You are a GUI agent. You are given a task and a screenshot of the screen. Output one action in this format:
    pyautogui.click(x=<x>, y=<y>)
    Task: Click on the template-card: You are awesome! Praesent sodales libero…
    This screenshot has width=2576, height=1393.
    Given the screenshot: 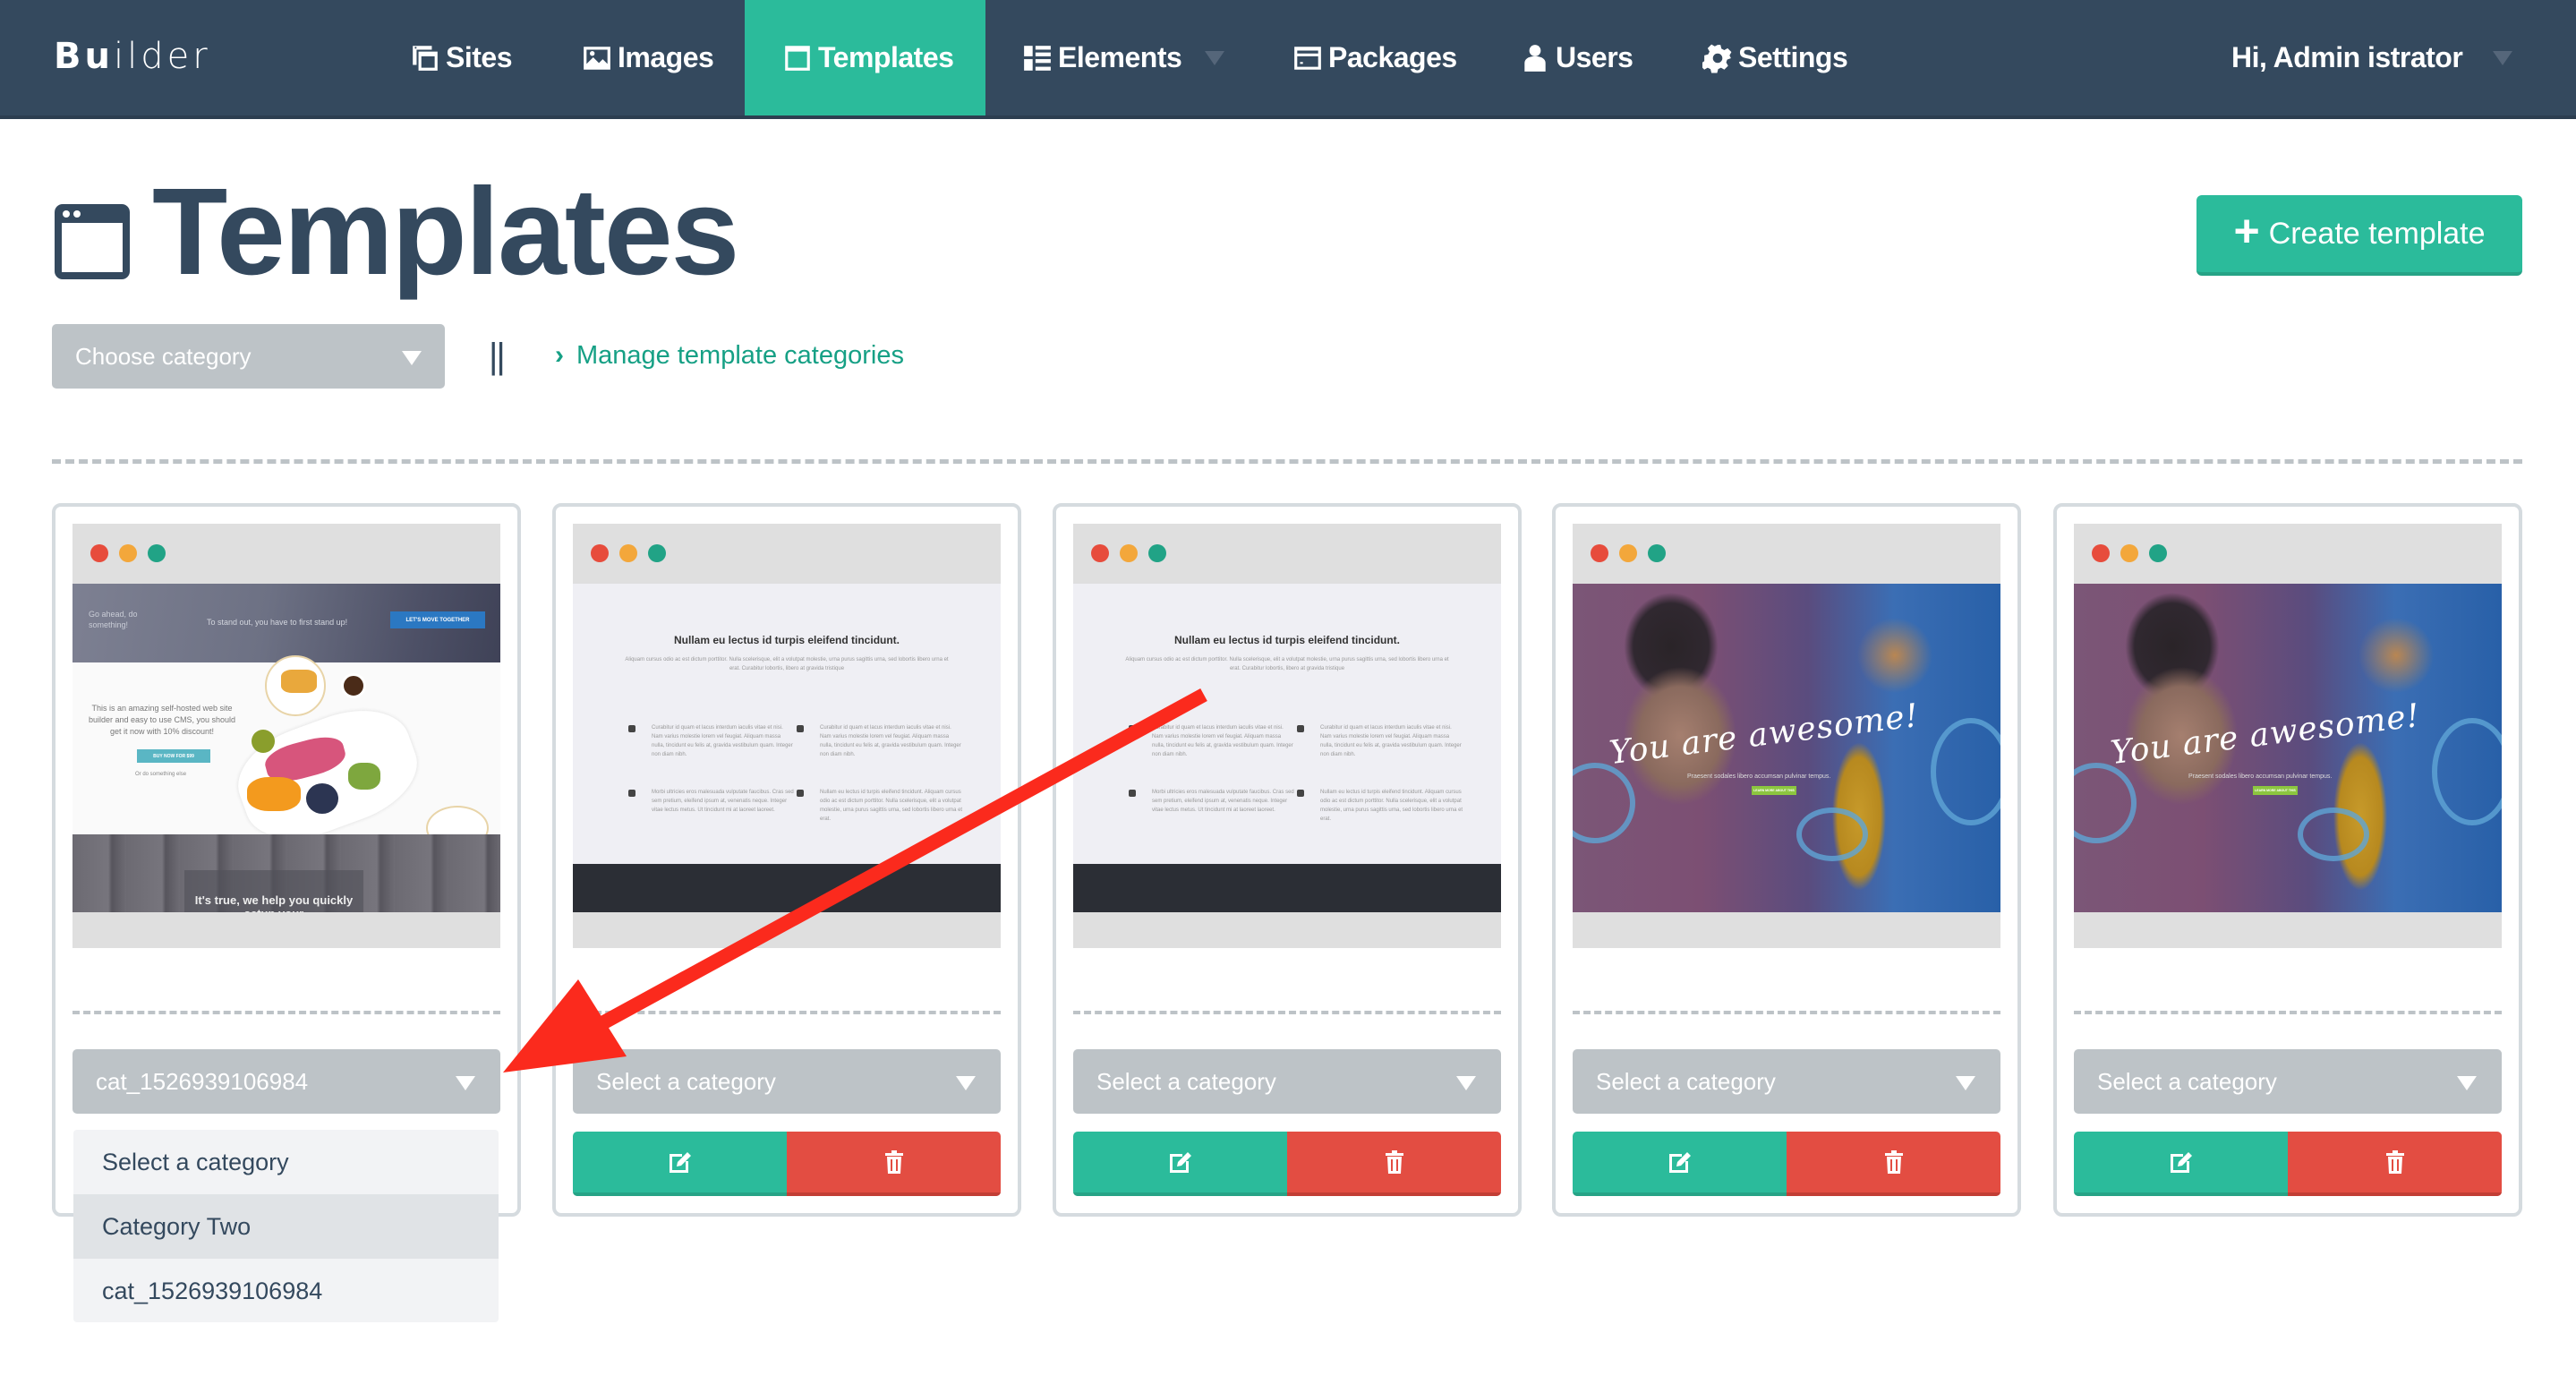 What is the action you would take?
    pyautogui.click(x=2287, y=860)
    